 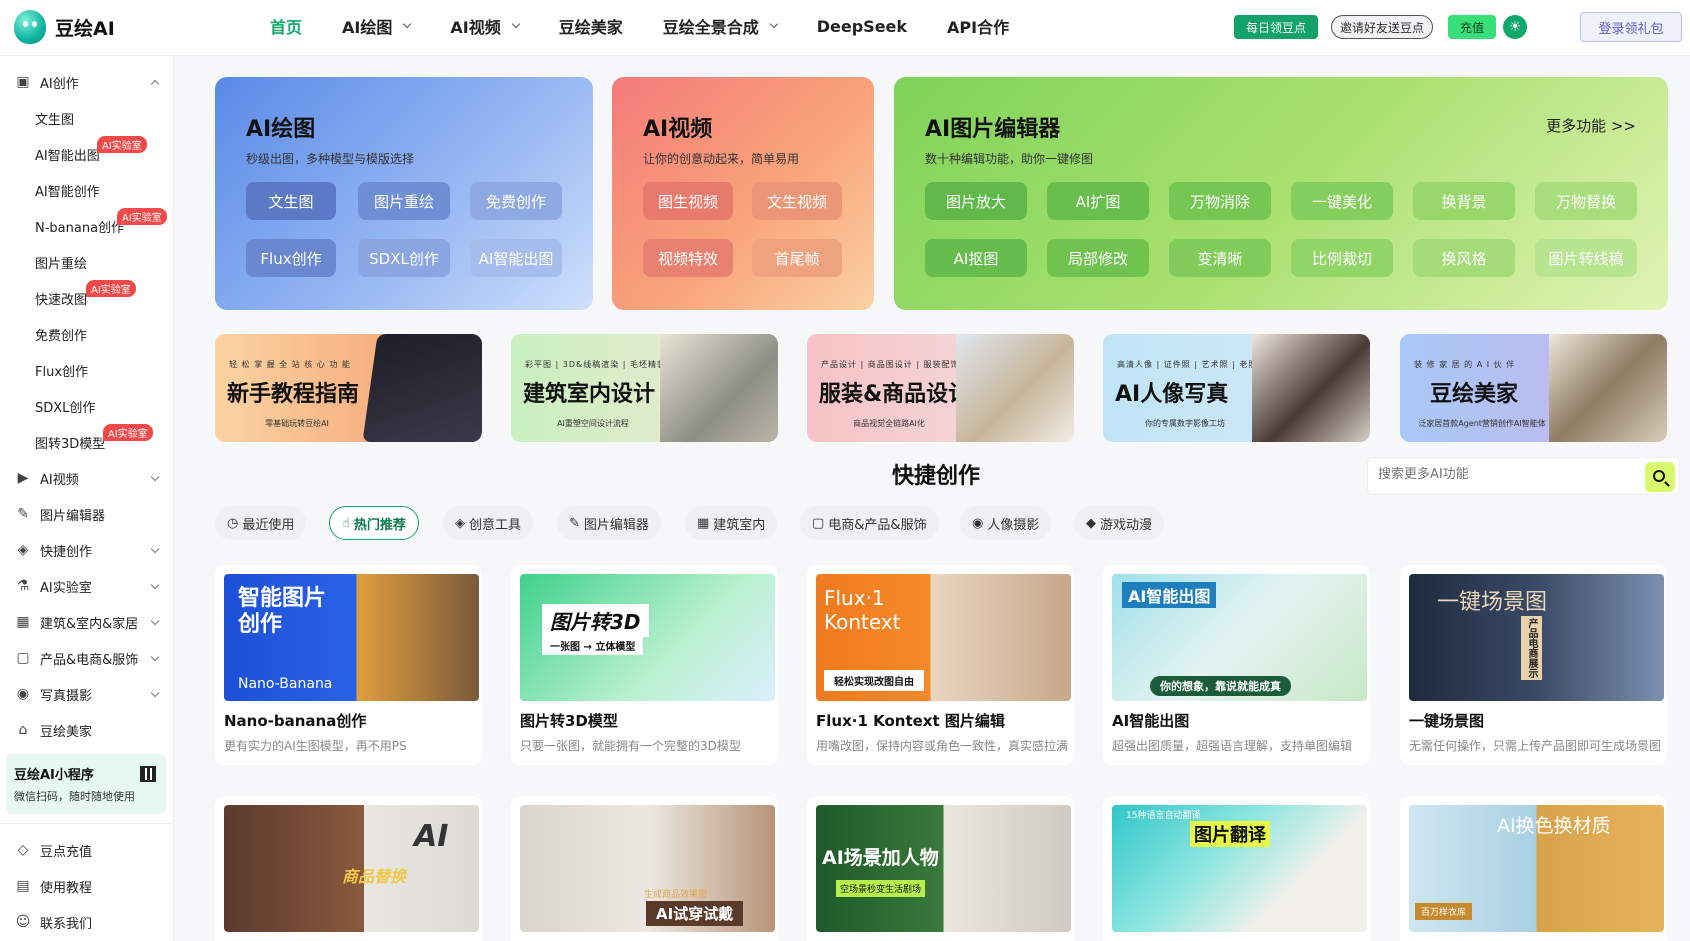 I want to click on sidebar-item-building: ▦ 建筑&室内&家居, so click(x=87, y=622).